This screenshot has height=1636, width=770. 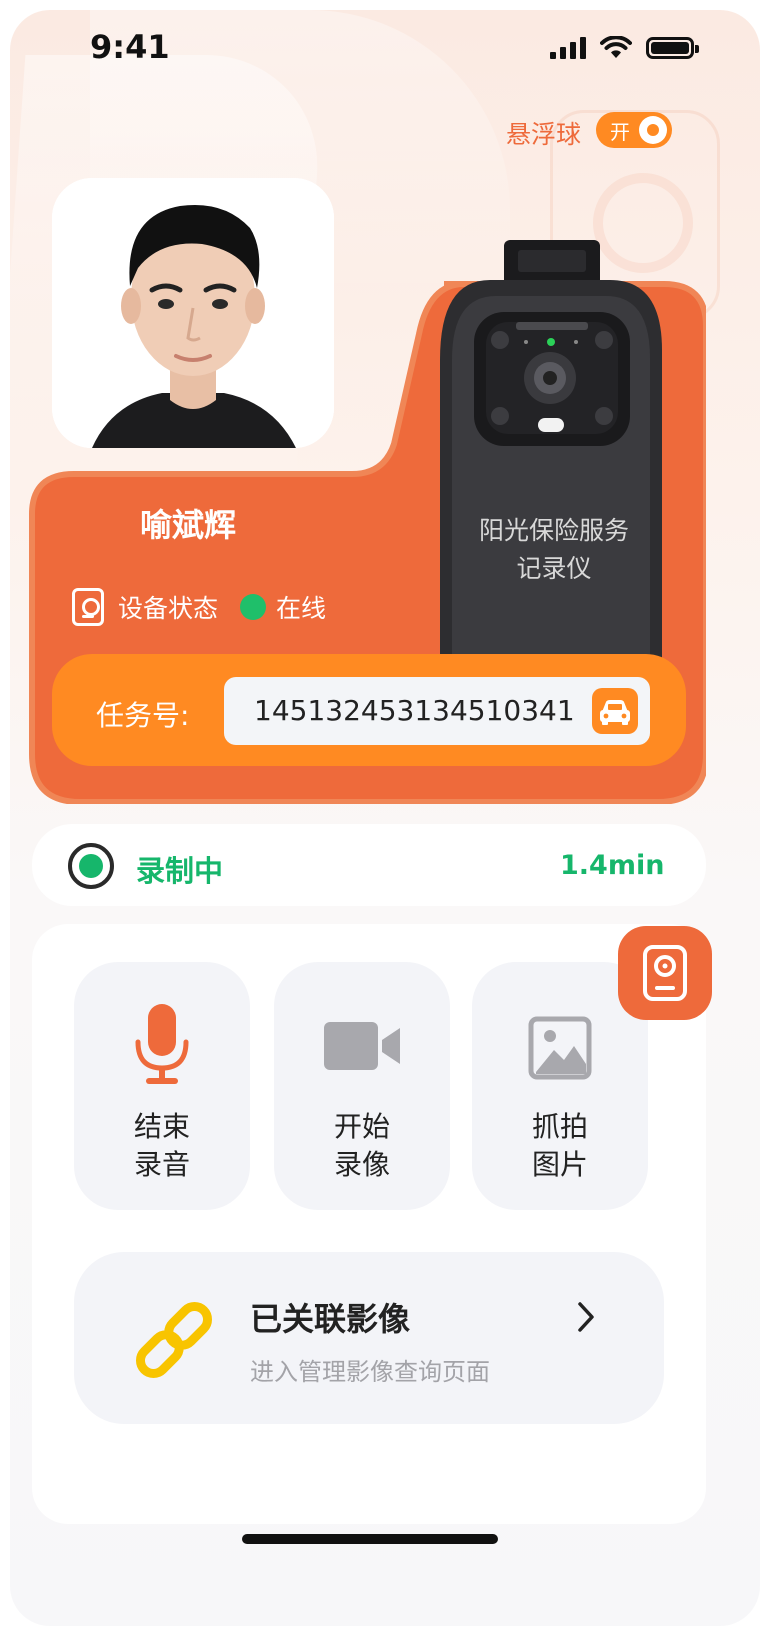 What do you see at coordinates (180, 871) in the screenshot?
I see `recording-status-text: 录制中` at bounding box center [180, 871].